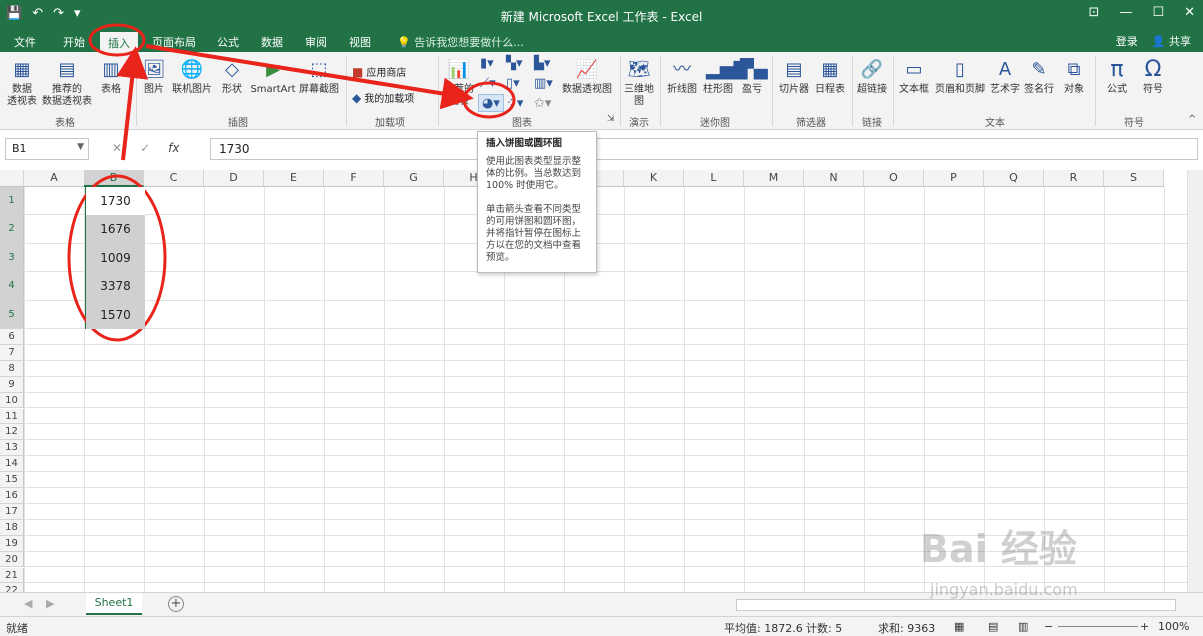  What do you see at coordinates (25, 42) in the screenshot?
I see `tab-file: 文件` at bounding box center [25, 42].